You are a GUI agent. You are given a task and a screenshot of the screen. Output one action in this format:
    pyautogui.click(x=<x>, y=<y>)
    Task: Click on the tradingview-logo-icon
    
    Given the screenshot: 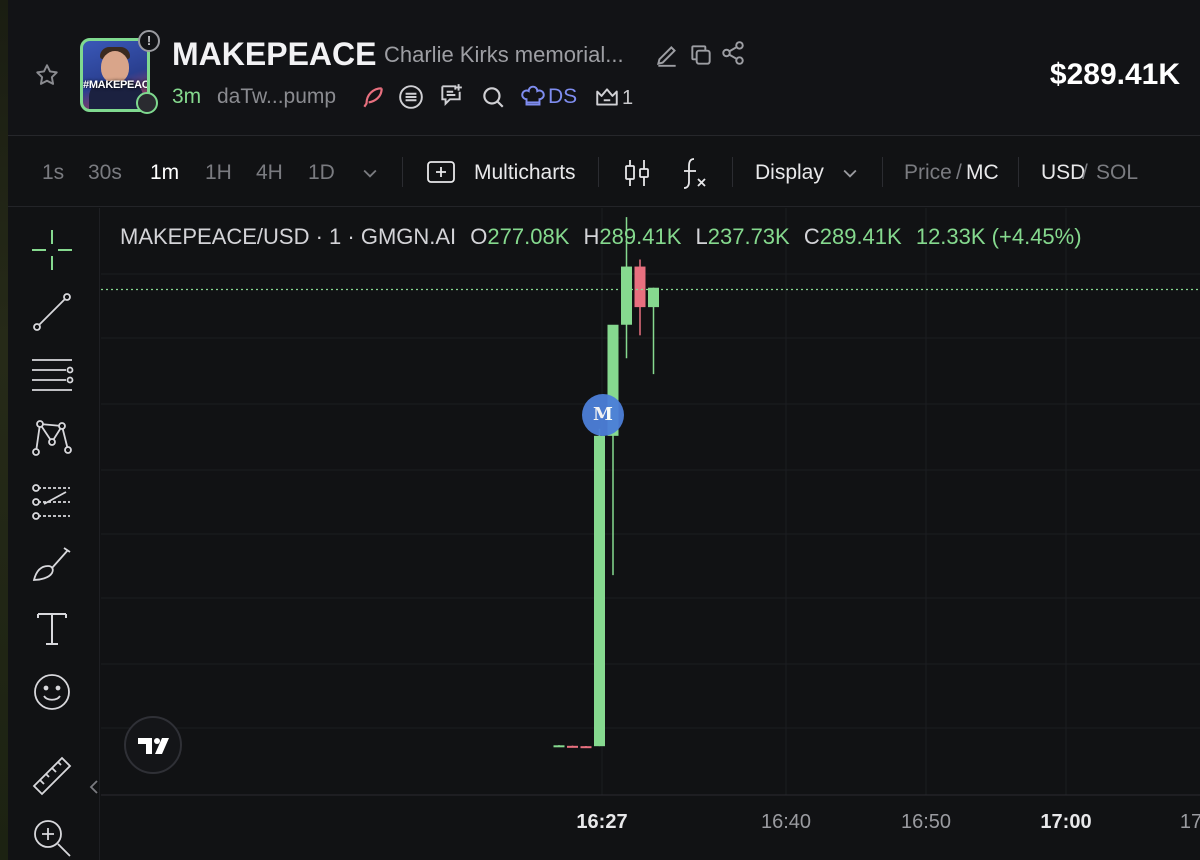 What is the action you would take?
    pyautogui.click(x=153, y=746)
    